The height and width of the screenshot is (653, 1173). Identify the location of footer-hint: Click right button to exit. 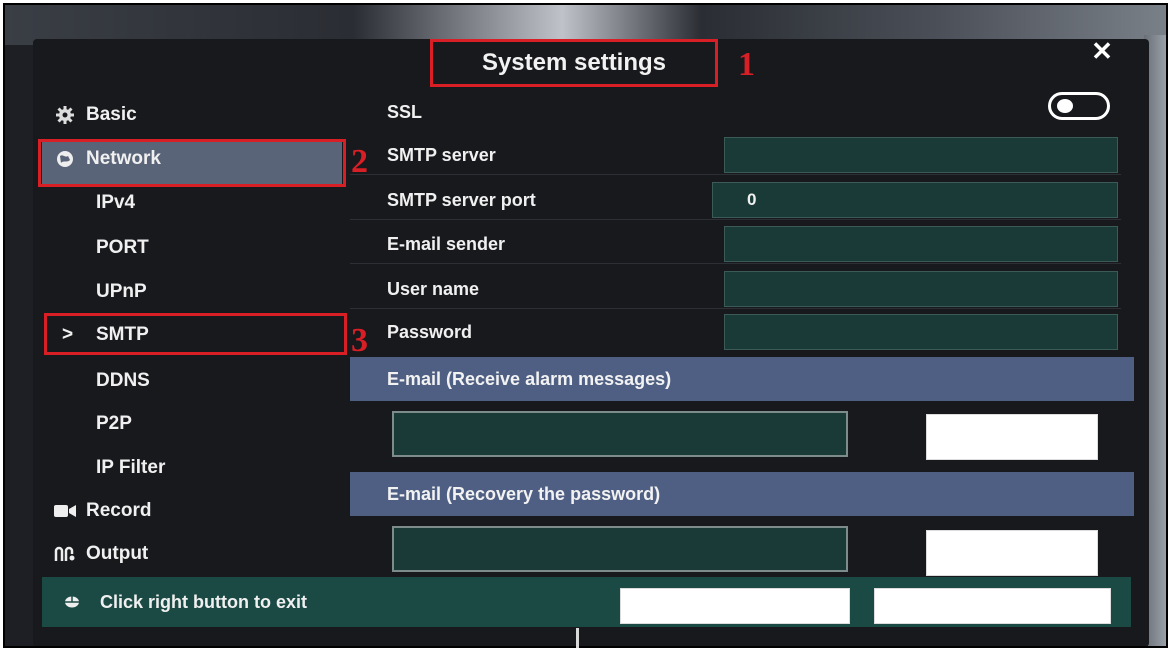
(185, 602).